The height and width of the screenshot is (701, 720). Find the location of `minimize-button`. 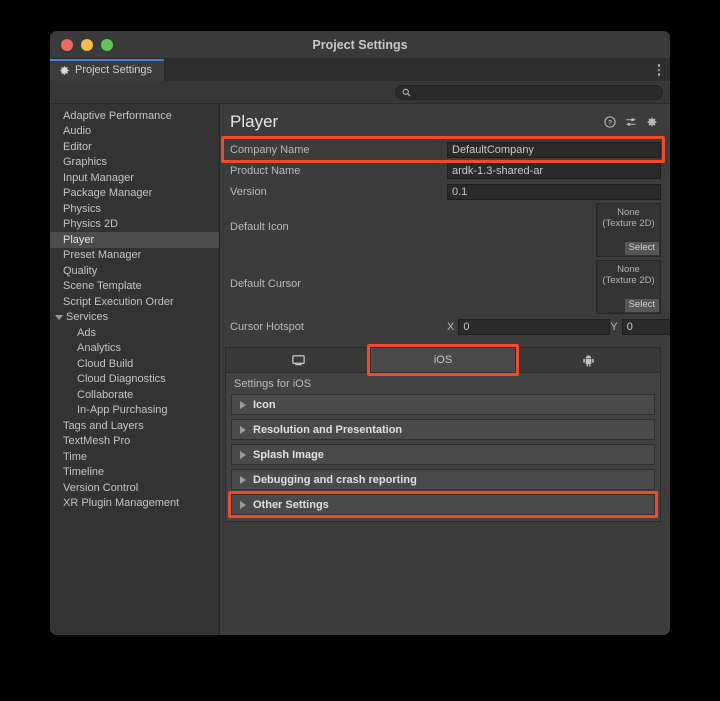

minimize-button is located at coordinates (87, 44).